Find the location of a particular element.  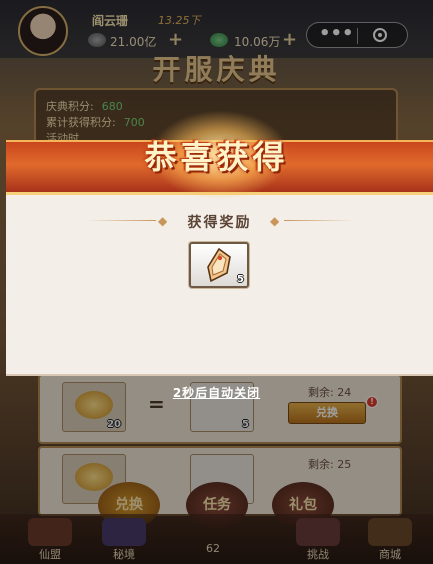

auto-close-hint: 2秒后自动关闭 is located at coordinates (216, 392).